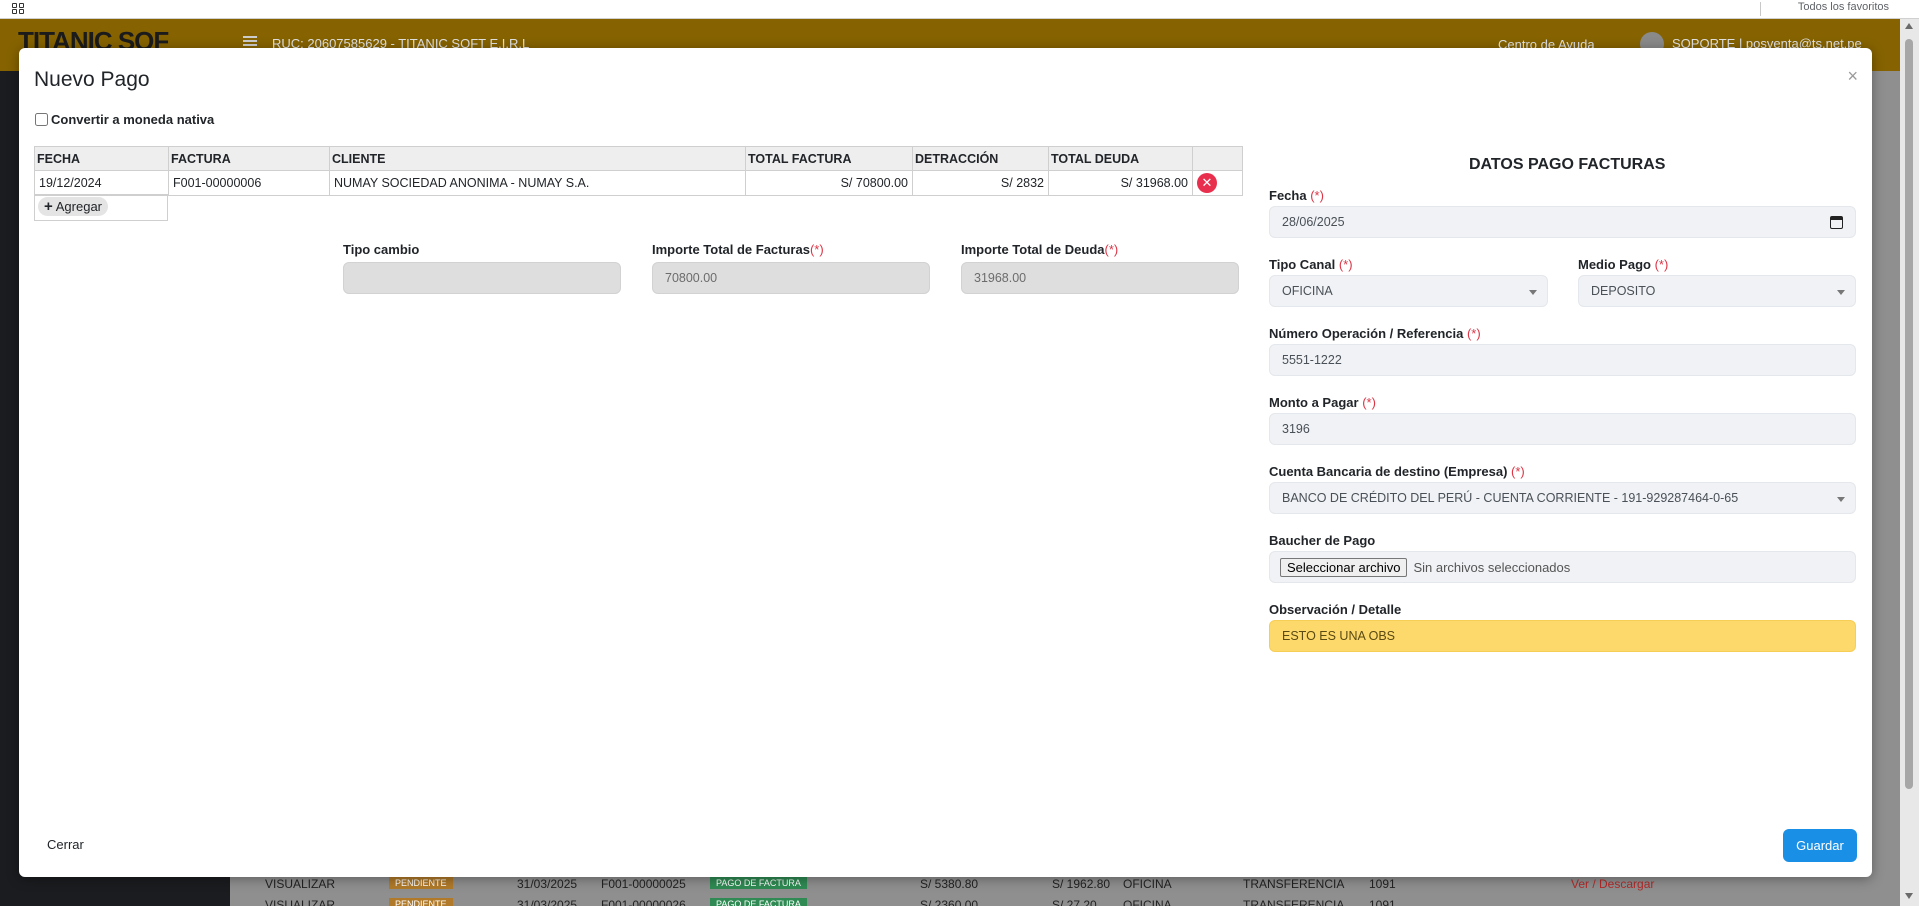 The height and width of the screenshot is (906, 1919). I want to click on scroll-up-arrow-icon, so click(1909, 26).